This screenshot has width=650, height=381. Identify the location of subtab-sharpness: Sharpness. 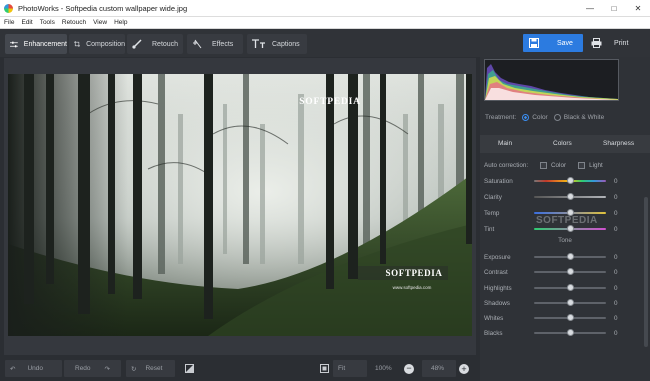
(618, 143).